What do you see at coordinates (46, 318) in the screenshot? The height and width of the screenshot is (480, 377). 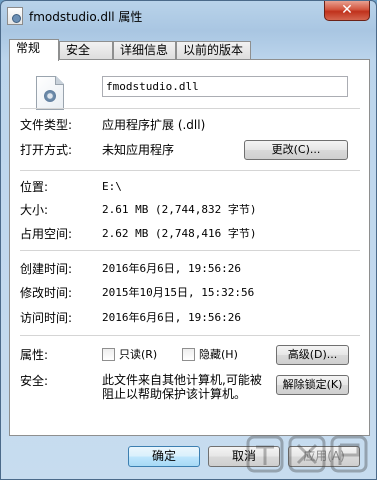 I see `accessed-label: 访问时间:` at bounding box center [46, 318].